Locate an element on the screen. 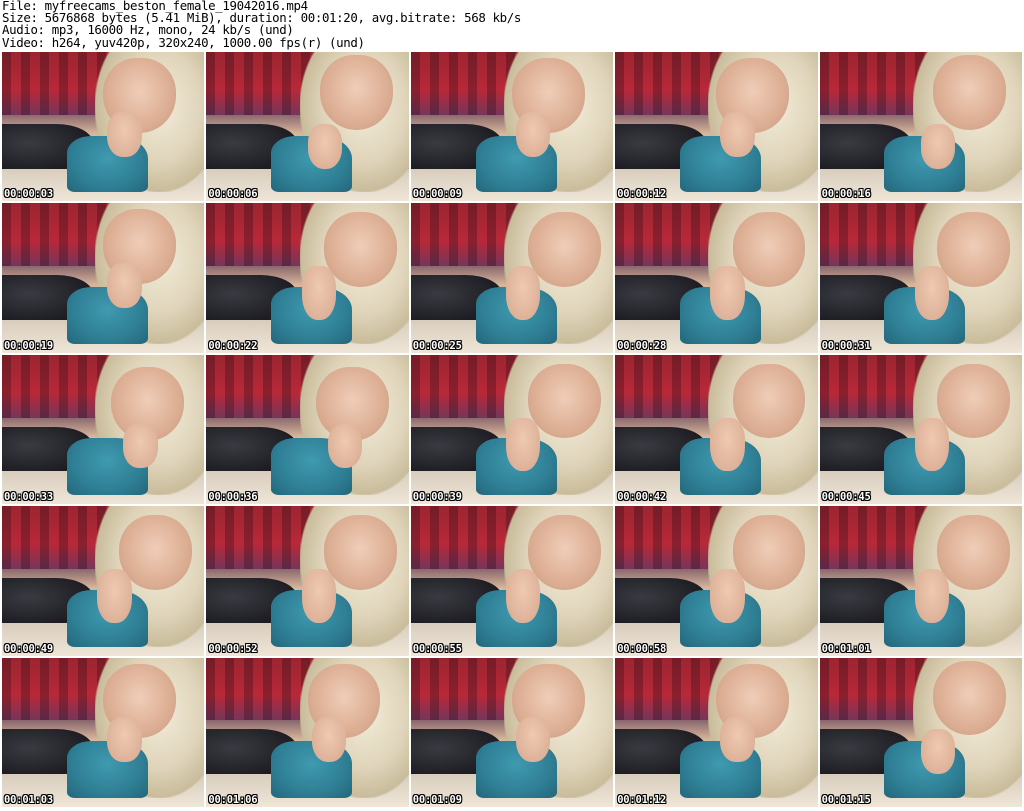  video-thumbnail: 00:00:19 is located at coordinates (103, 278).